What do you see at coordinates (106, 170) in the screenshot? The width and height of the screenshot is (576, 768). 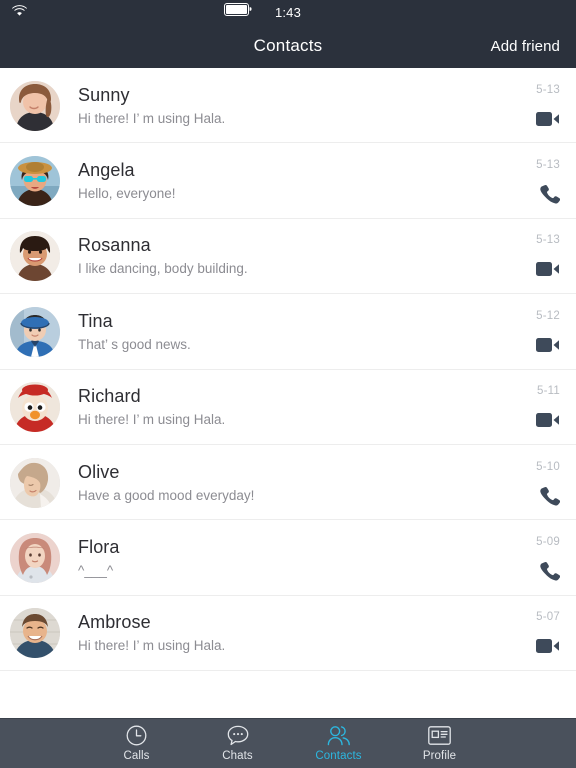 I see `contact-name: Angela` at bounding box center [106, 170].